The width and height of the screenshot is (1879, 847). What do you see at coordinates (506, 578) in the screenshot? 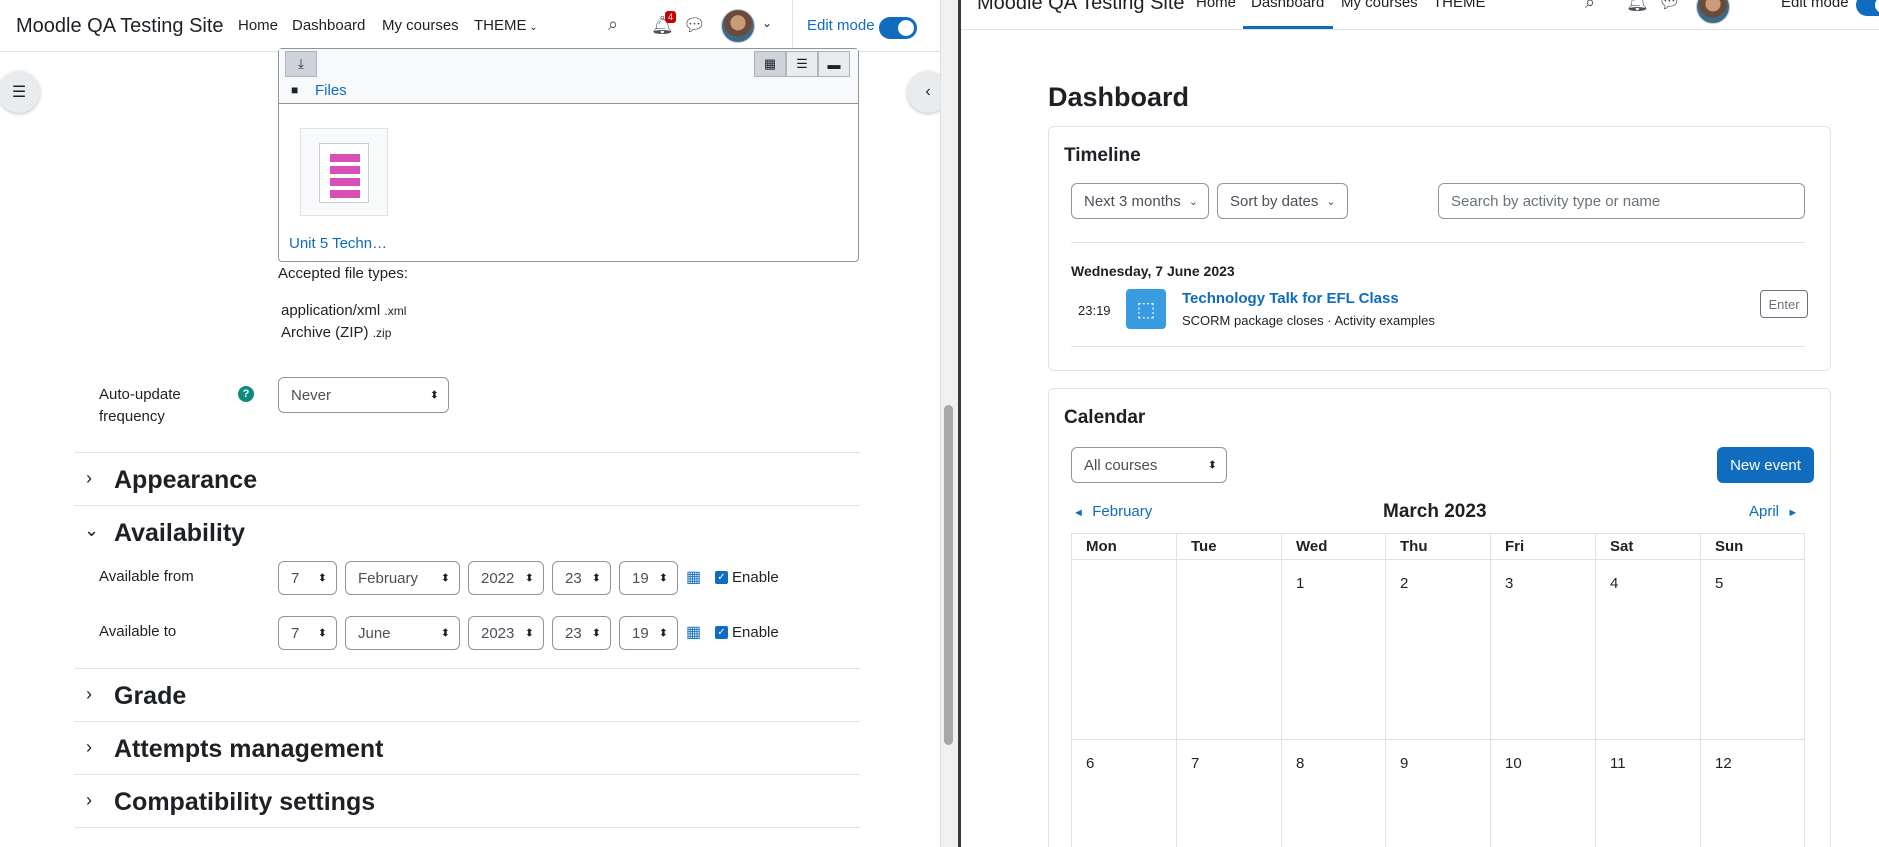
I see `from-year-select: 2022` at bounding box center [506, 578].